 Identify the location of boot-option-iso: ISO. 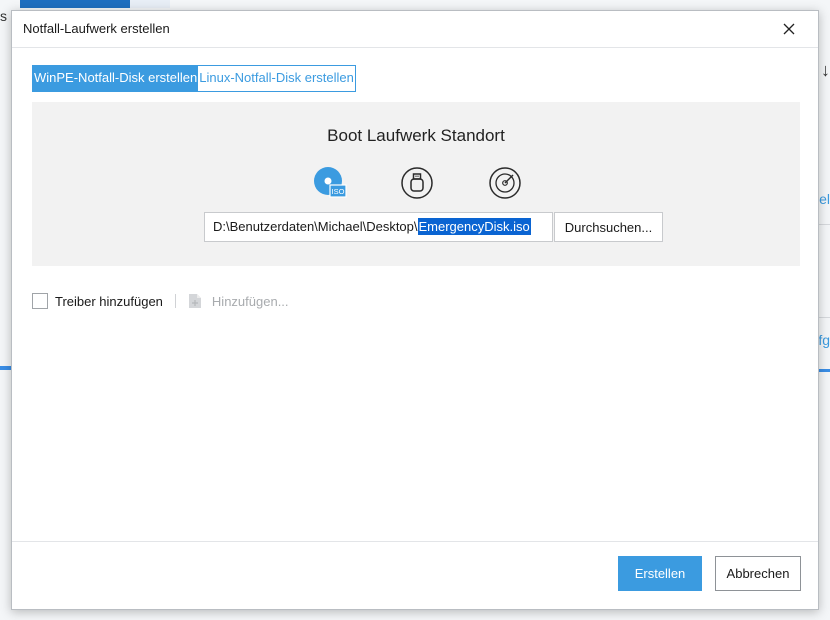
(330, 183).